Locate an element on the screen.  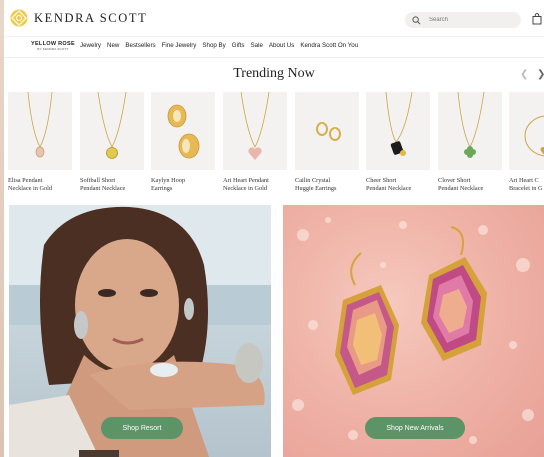
product-card: Clover Short Pendant Necklace is located at coordinates (470, 142).